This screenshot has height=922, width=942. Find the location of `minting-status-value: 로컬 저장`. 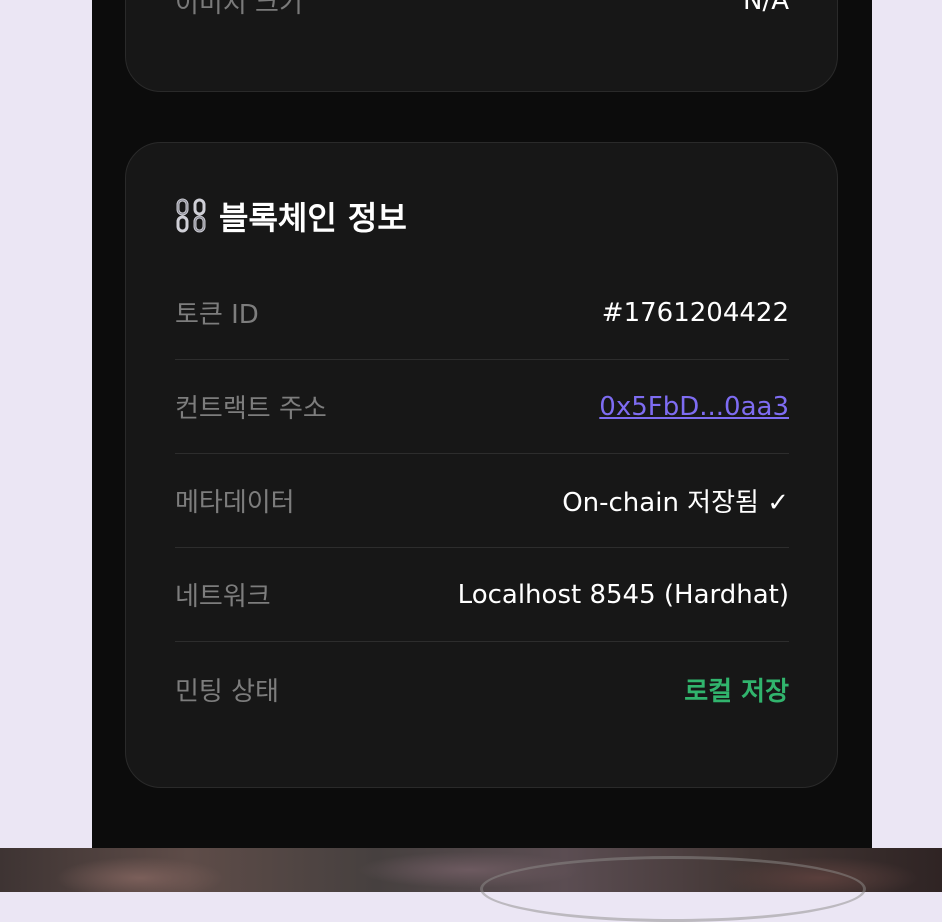

minting-status-value: 로컬 저장 is located at coordinates (736, 691).